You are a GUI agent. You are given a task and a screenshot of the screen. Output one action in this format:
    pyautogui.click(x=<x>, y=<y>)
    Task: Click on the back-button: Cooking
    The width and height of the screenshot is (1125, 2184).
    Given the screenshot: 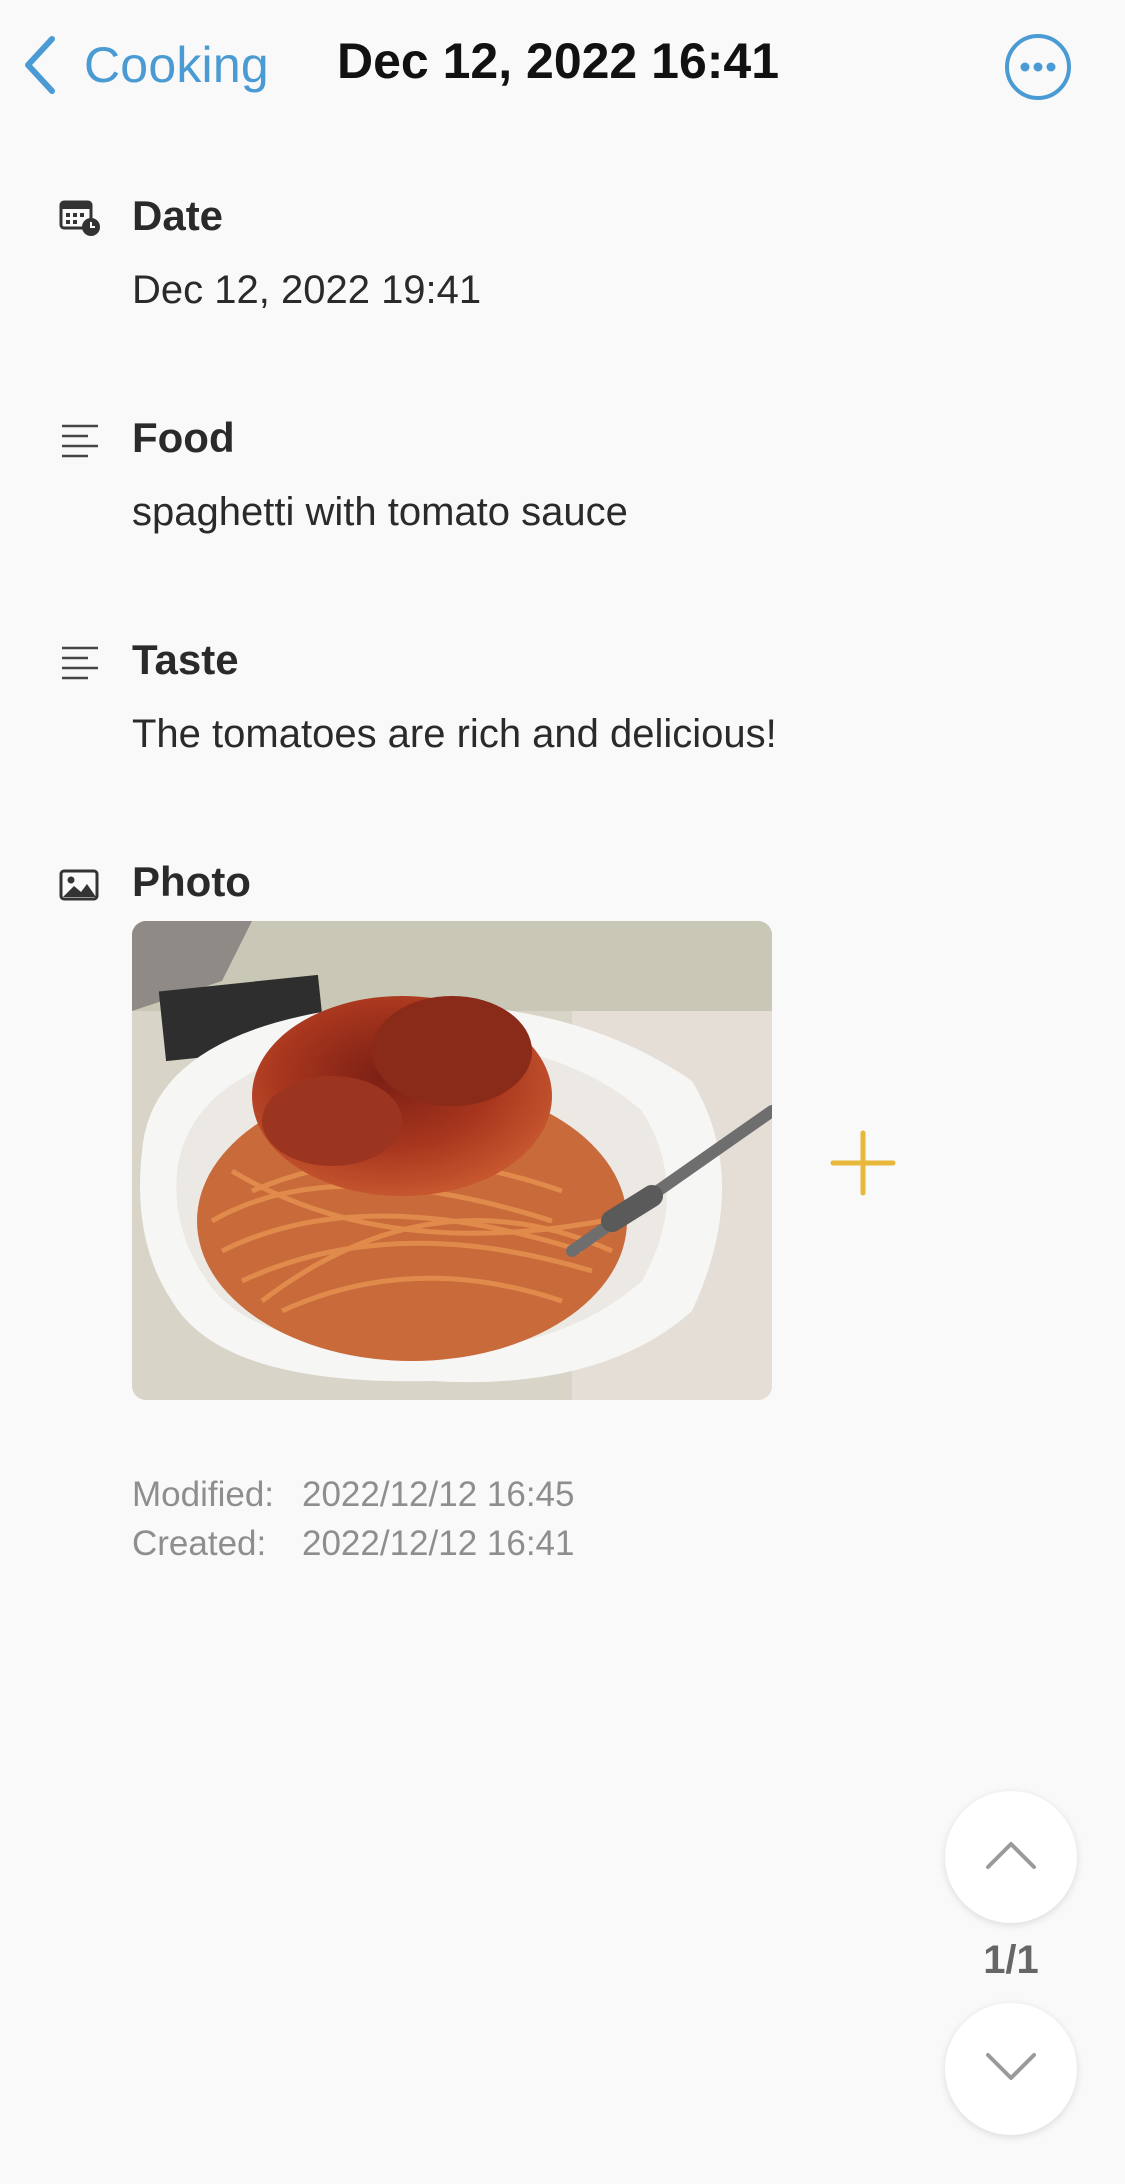 What is the action you would take?
    pyautogui.click(x=145, y=65)
    